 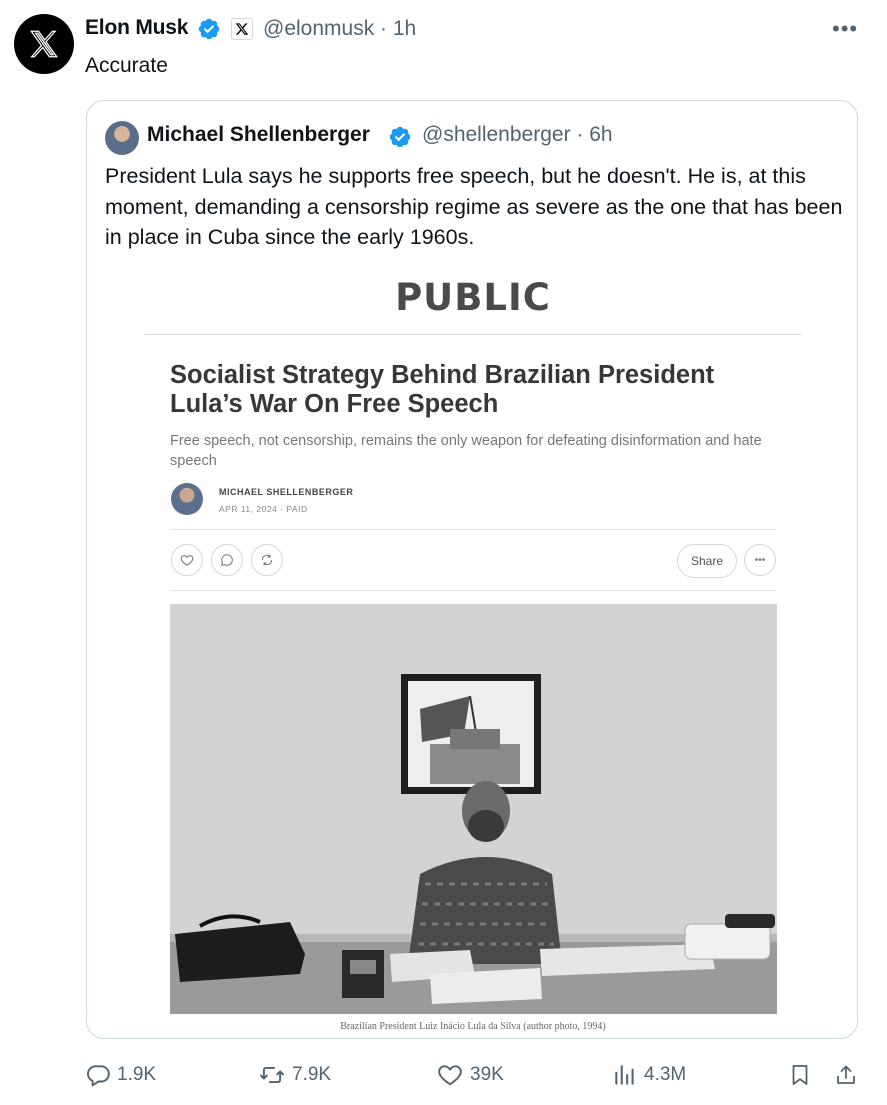 I want to click on views-icon, so click(x=624, y=1075).